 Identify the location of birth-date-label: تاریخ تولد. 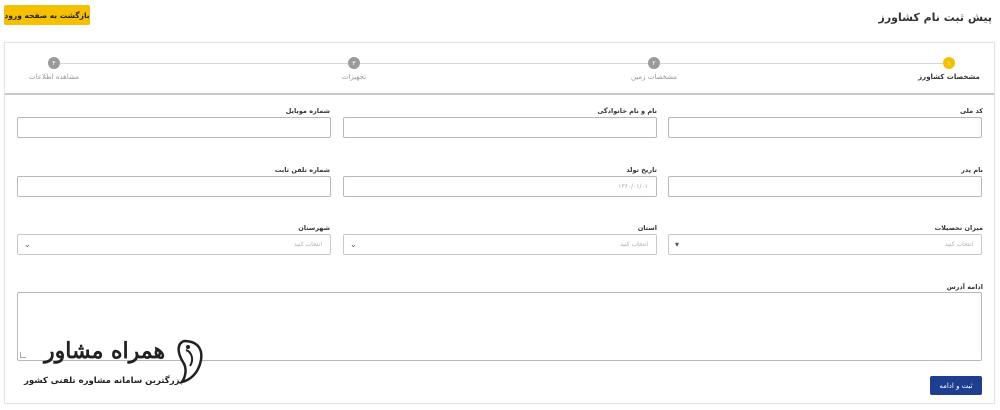
(641, 170).